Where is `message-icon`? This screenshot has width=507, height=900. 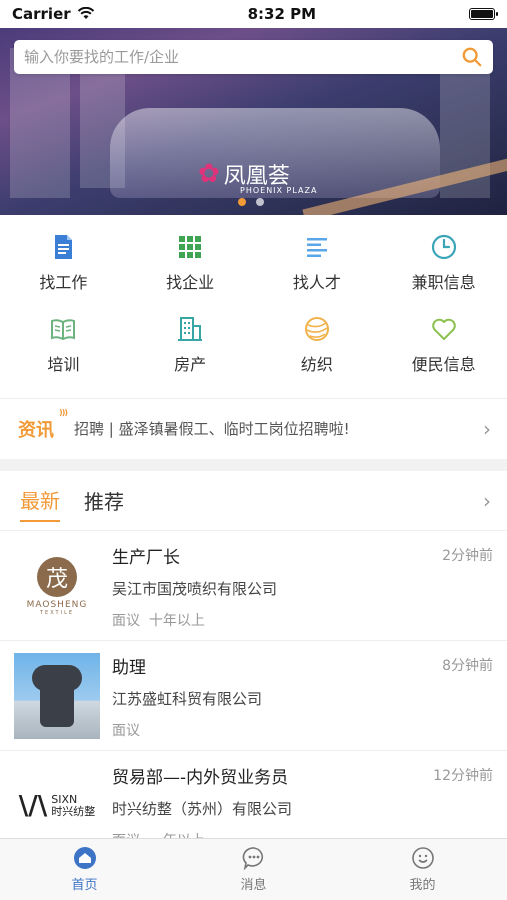
message-icon is located at coordinates (252, 858).